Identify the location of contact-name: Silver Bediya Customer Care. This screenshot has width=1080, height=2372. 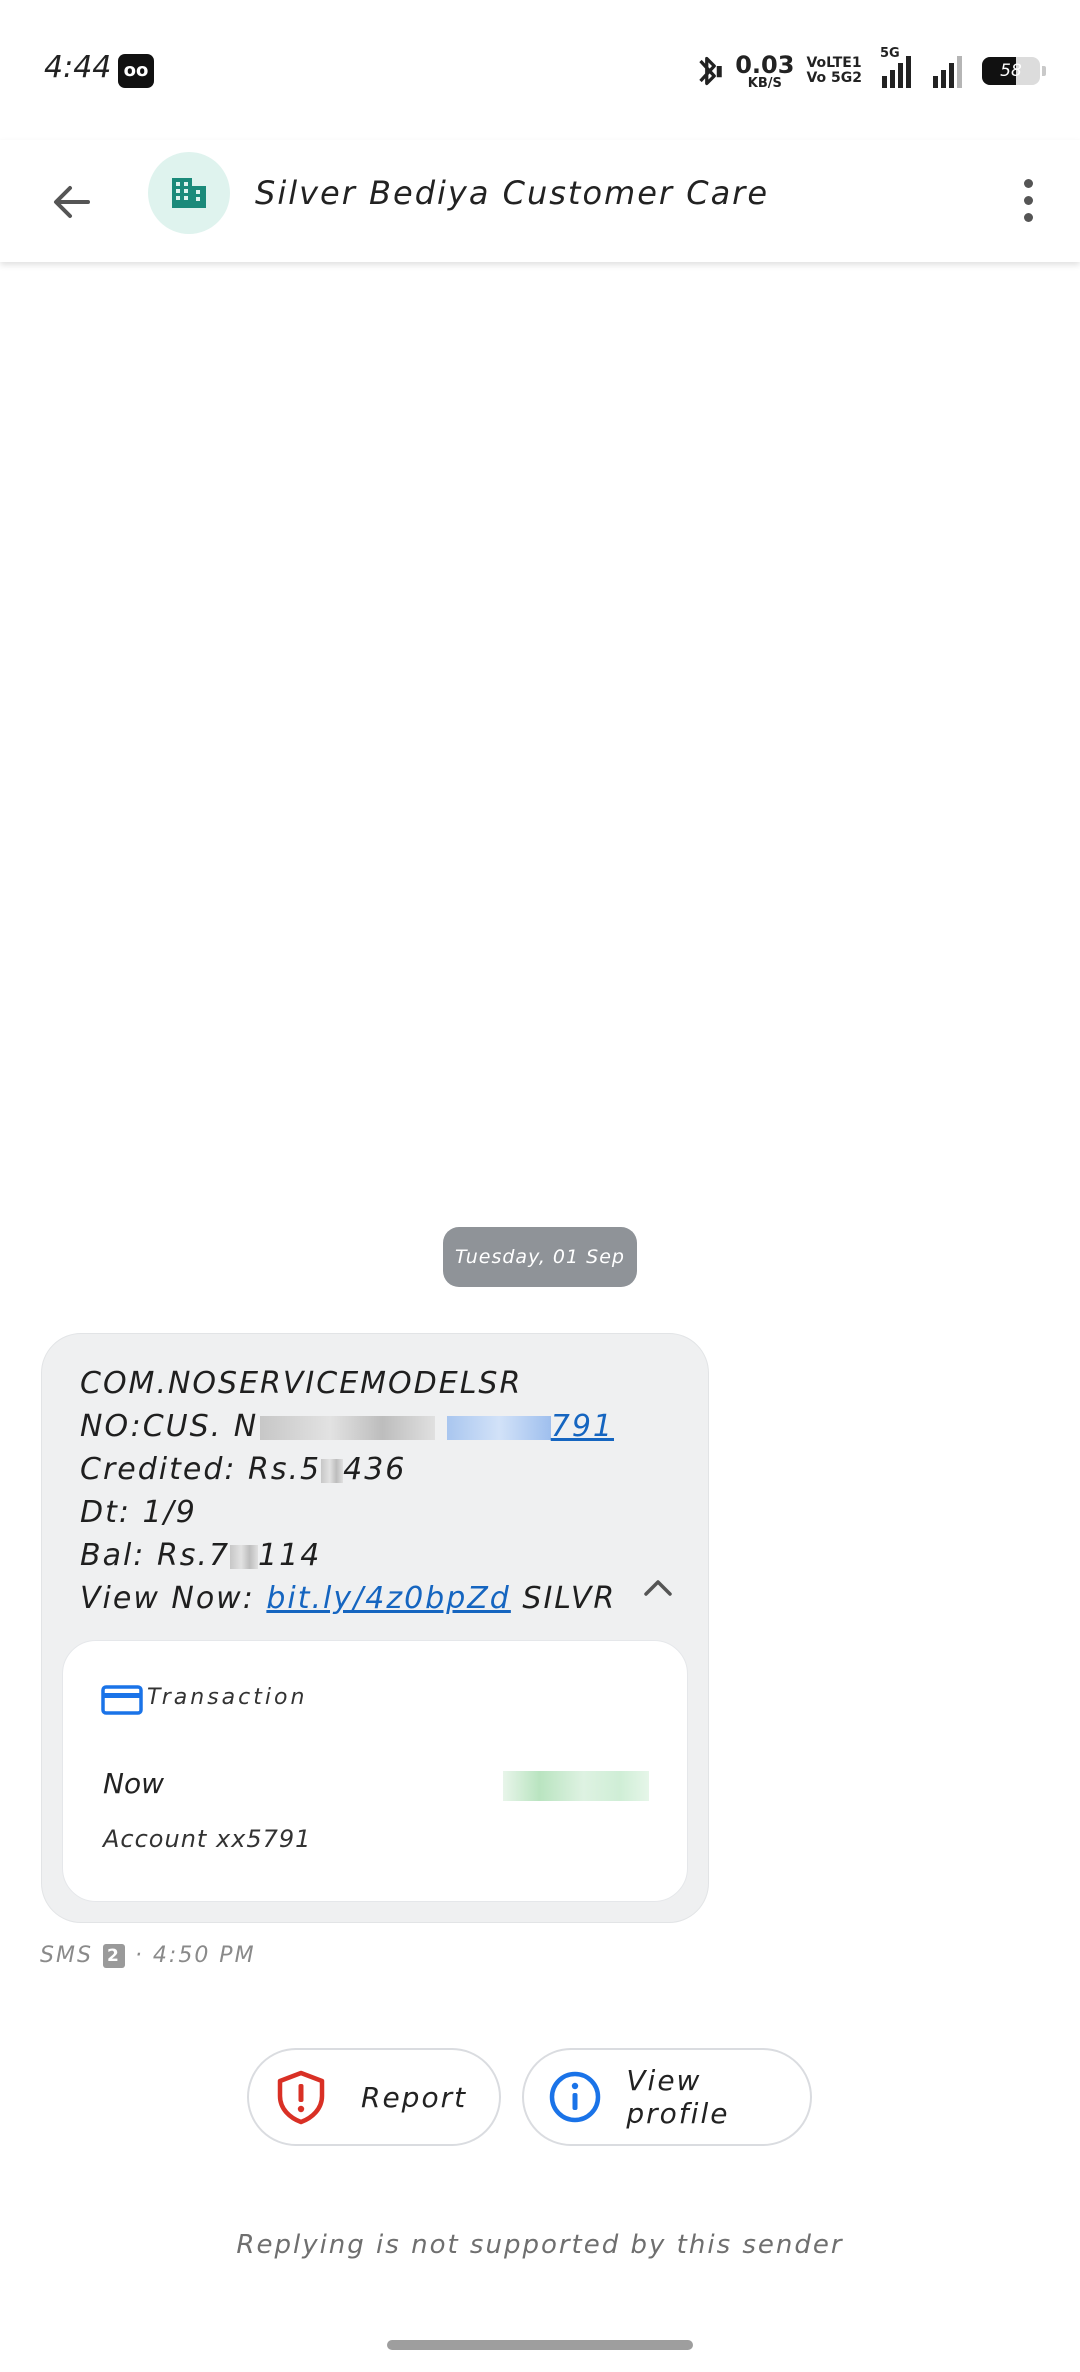
(512, 193).